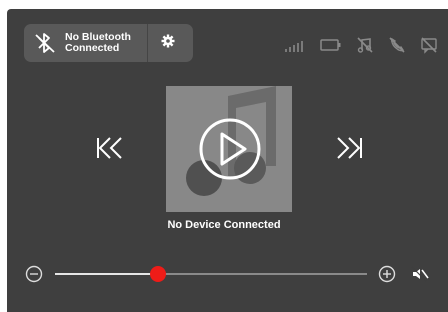 The height and width of the screenshot is (312, 448). I want to click on no-music-icon, so click(365, 45).